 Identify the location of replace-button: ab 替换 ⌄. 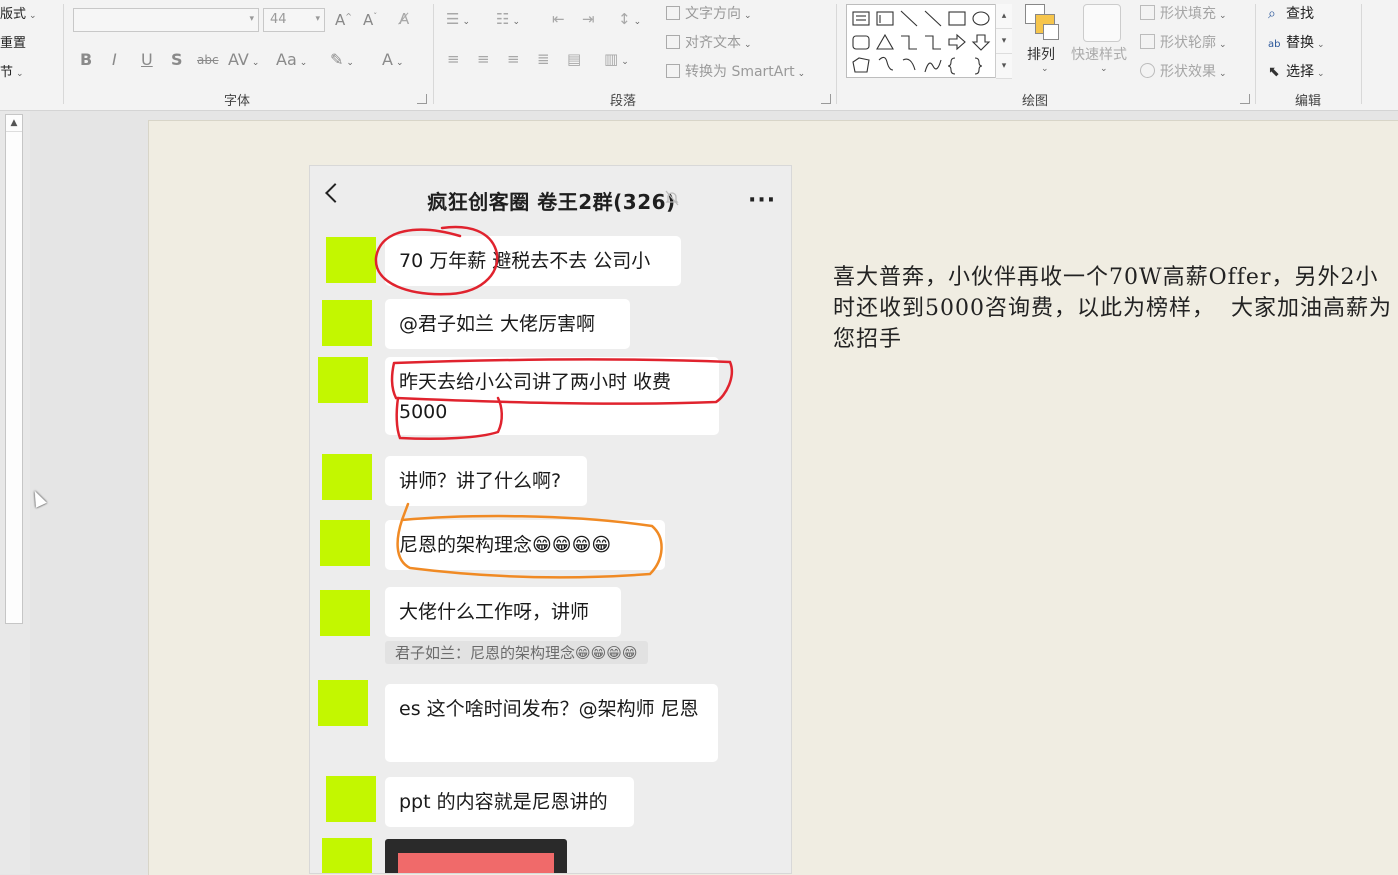
(1296, 42).